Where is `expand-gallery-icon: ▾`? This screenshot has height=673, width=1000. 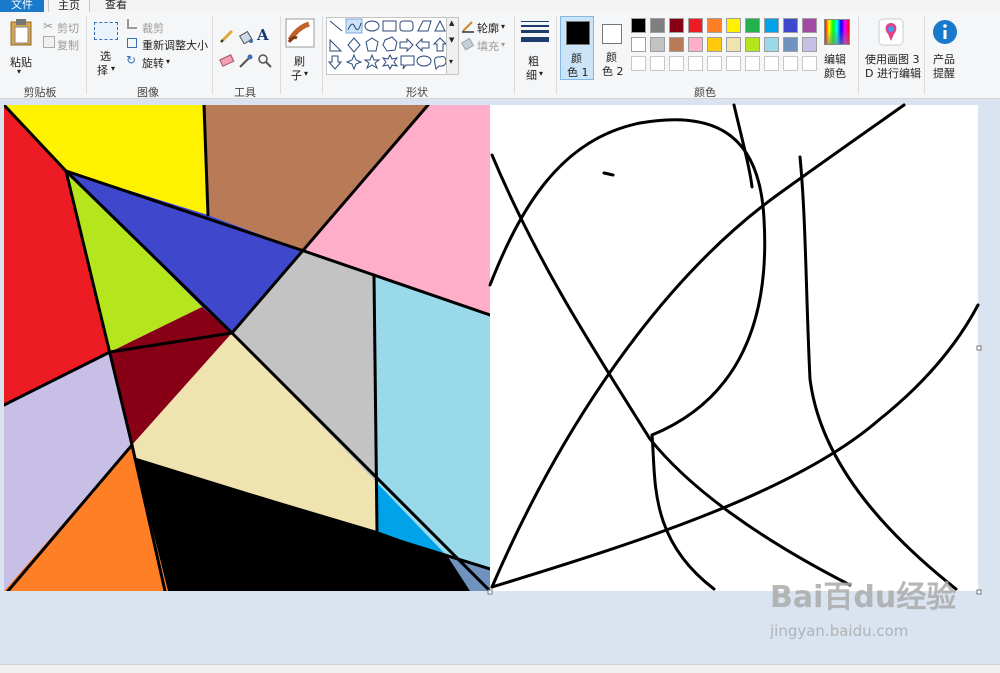 expand-gallery-icon: ▾ is located at coordinates (451, 61).